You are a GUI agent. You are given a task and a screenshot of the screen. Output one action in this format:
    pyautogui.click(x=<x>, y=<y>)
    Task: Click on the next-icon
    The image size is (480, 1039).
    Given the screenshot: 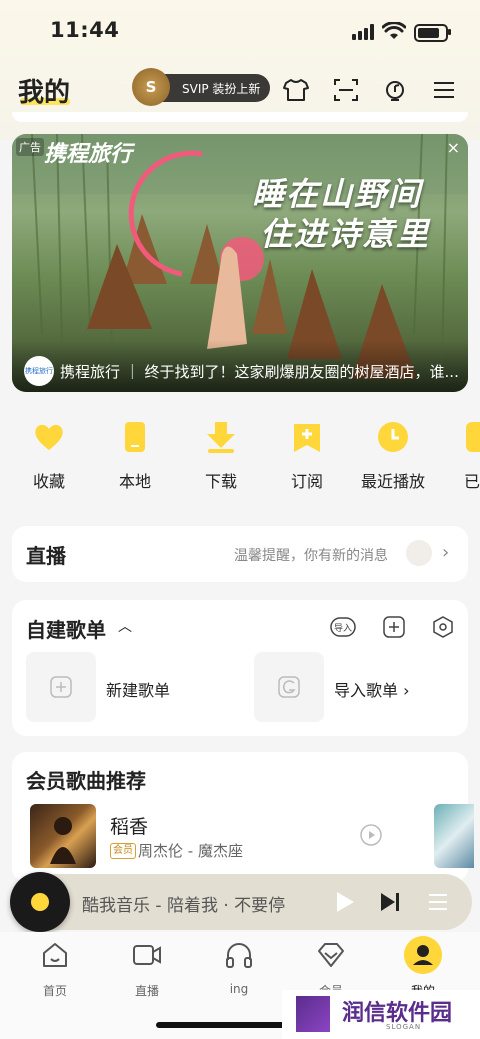 What is the action you would take?
    pyautogui.click(x=390, y=902)
    